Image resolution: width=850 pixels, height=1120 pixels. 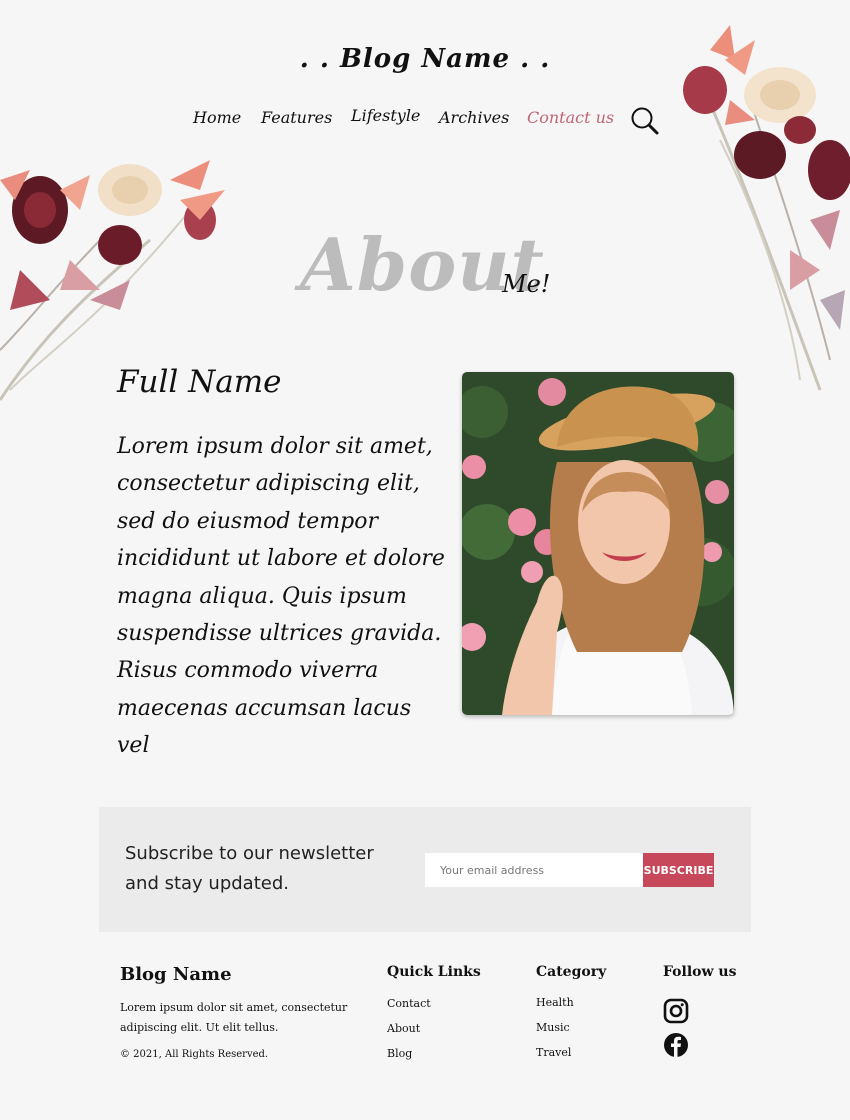 I want to click on instagram-icon, so click(x=676, y=1011).